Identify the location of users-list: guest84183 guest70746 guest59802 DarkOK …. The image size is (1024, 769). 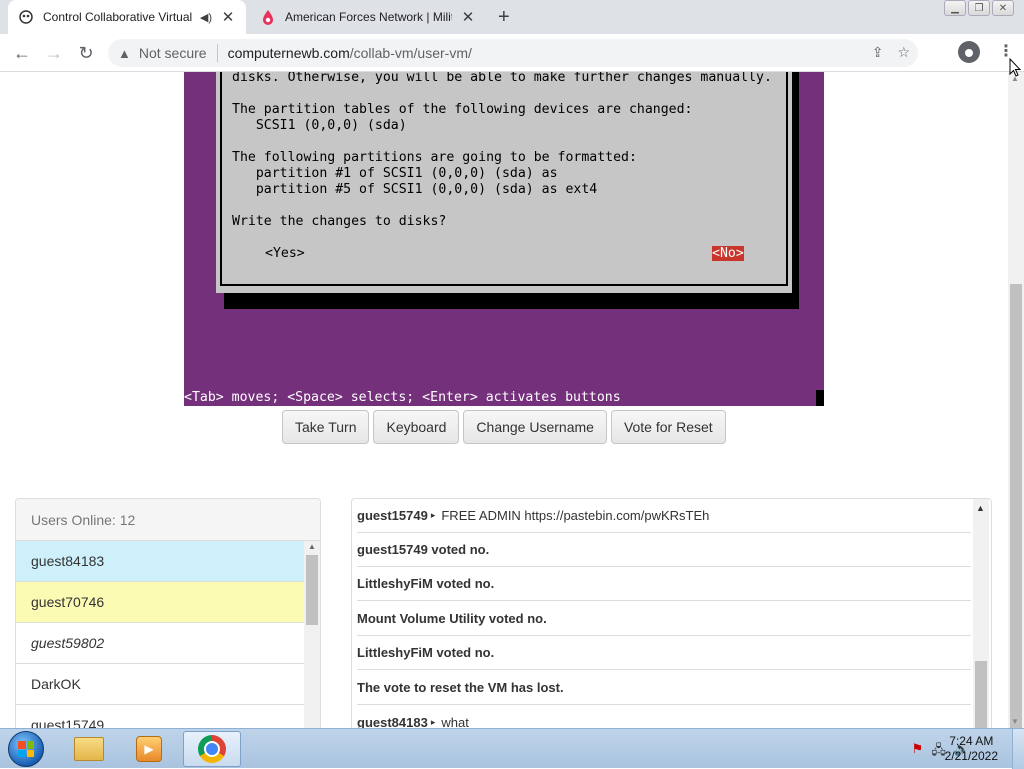
(160, 634).